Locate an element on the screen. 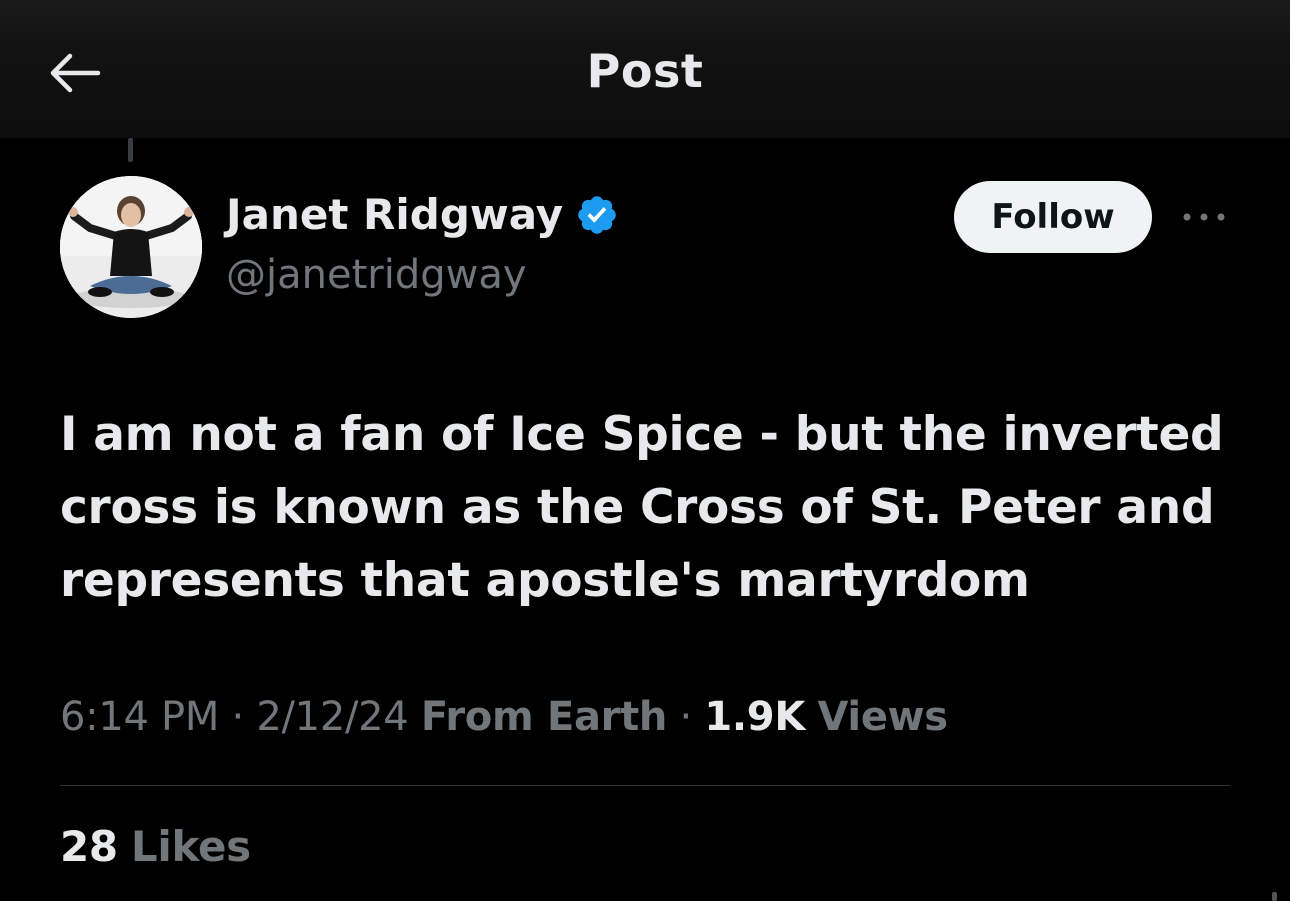  post-source: From Earth is located at coordinates (544, 717).